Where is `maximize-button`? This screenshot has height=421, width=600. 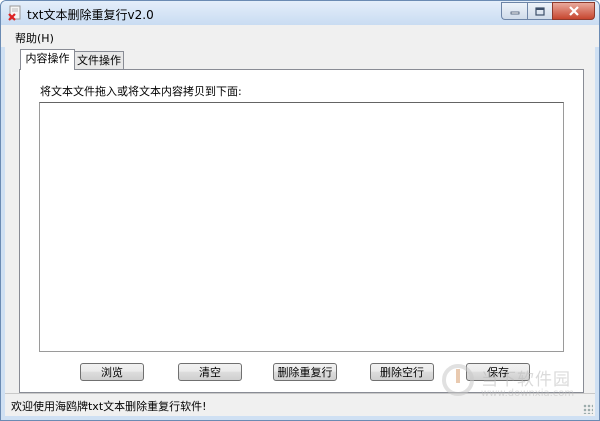 maximize-button is located at coordinates (539, 11).